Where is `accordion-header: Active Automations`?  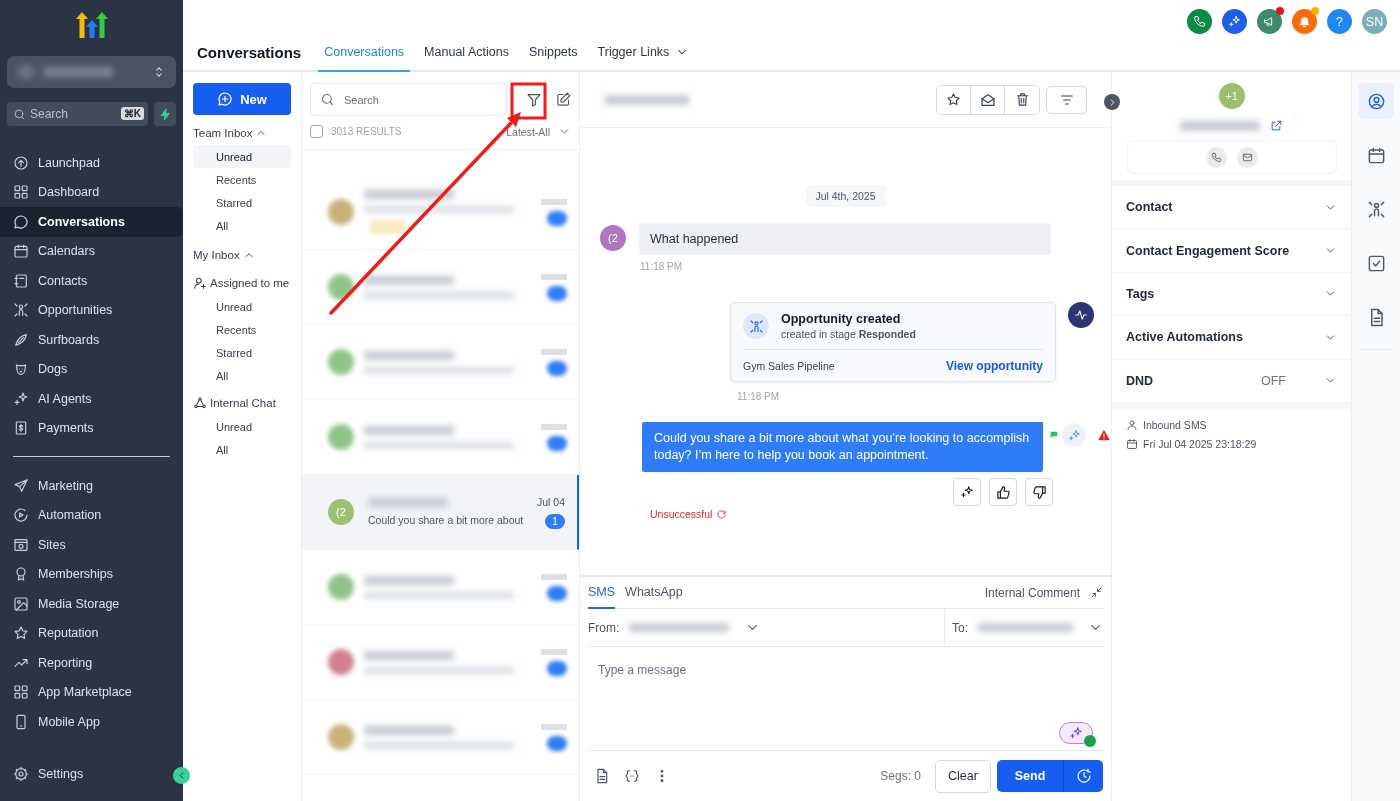 accordion-header: Active Automations is located at coordinates (1231, 338).